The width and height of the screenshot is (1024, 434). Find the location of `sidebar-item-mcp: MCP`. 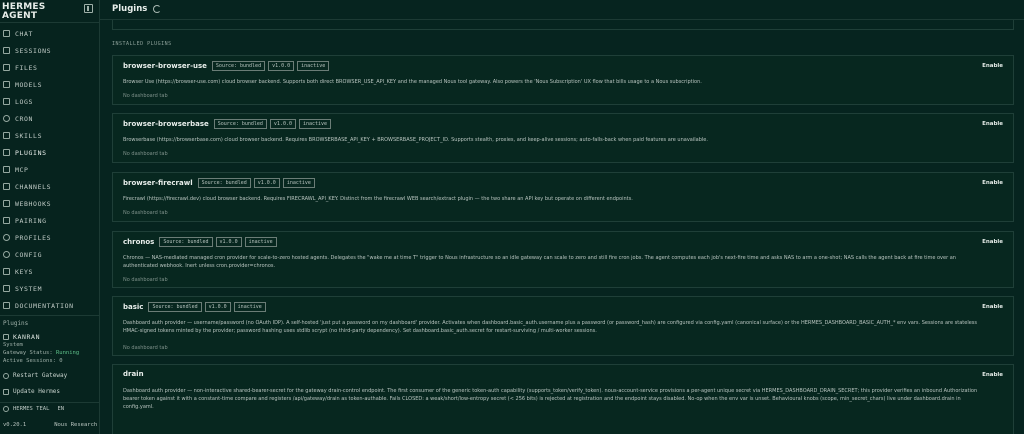

sidebar-item-mcp: MCP is located at coordinates (50, 169).